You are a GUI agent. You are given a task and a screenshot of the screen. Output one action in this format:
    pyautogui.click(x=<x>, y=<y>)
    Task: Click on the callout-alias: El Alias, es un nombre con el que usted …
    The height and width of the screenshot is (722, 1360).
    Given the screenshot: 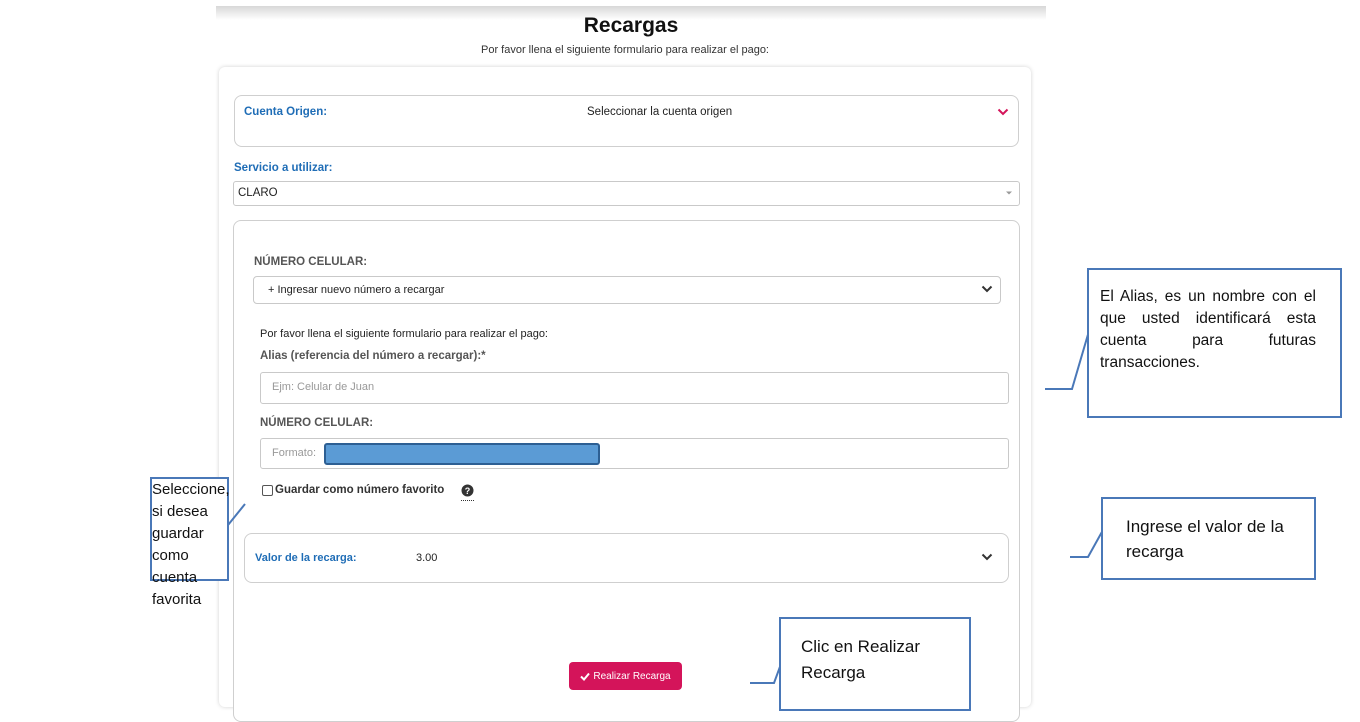 What is the action you would take?
    pyautogui.click(x=1214, y=343)
    